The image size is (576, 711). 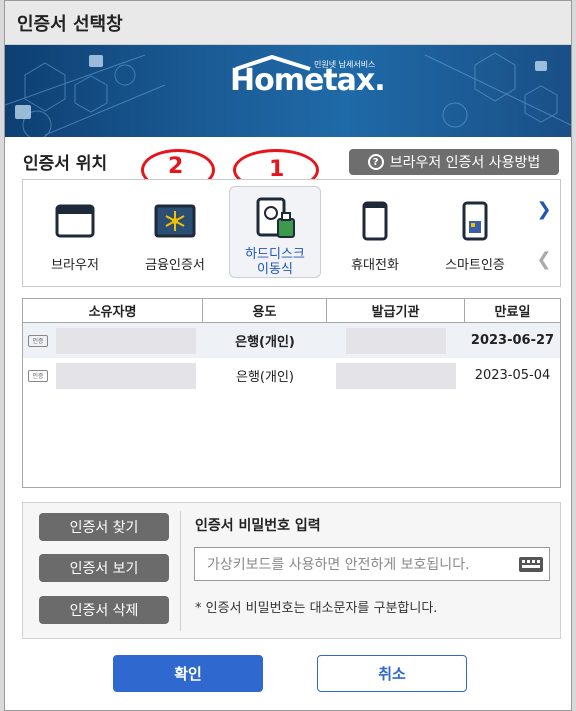 I want to click on table-row: 인증 은행(개인) 2023-06-27, so click(x=291, y=340).